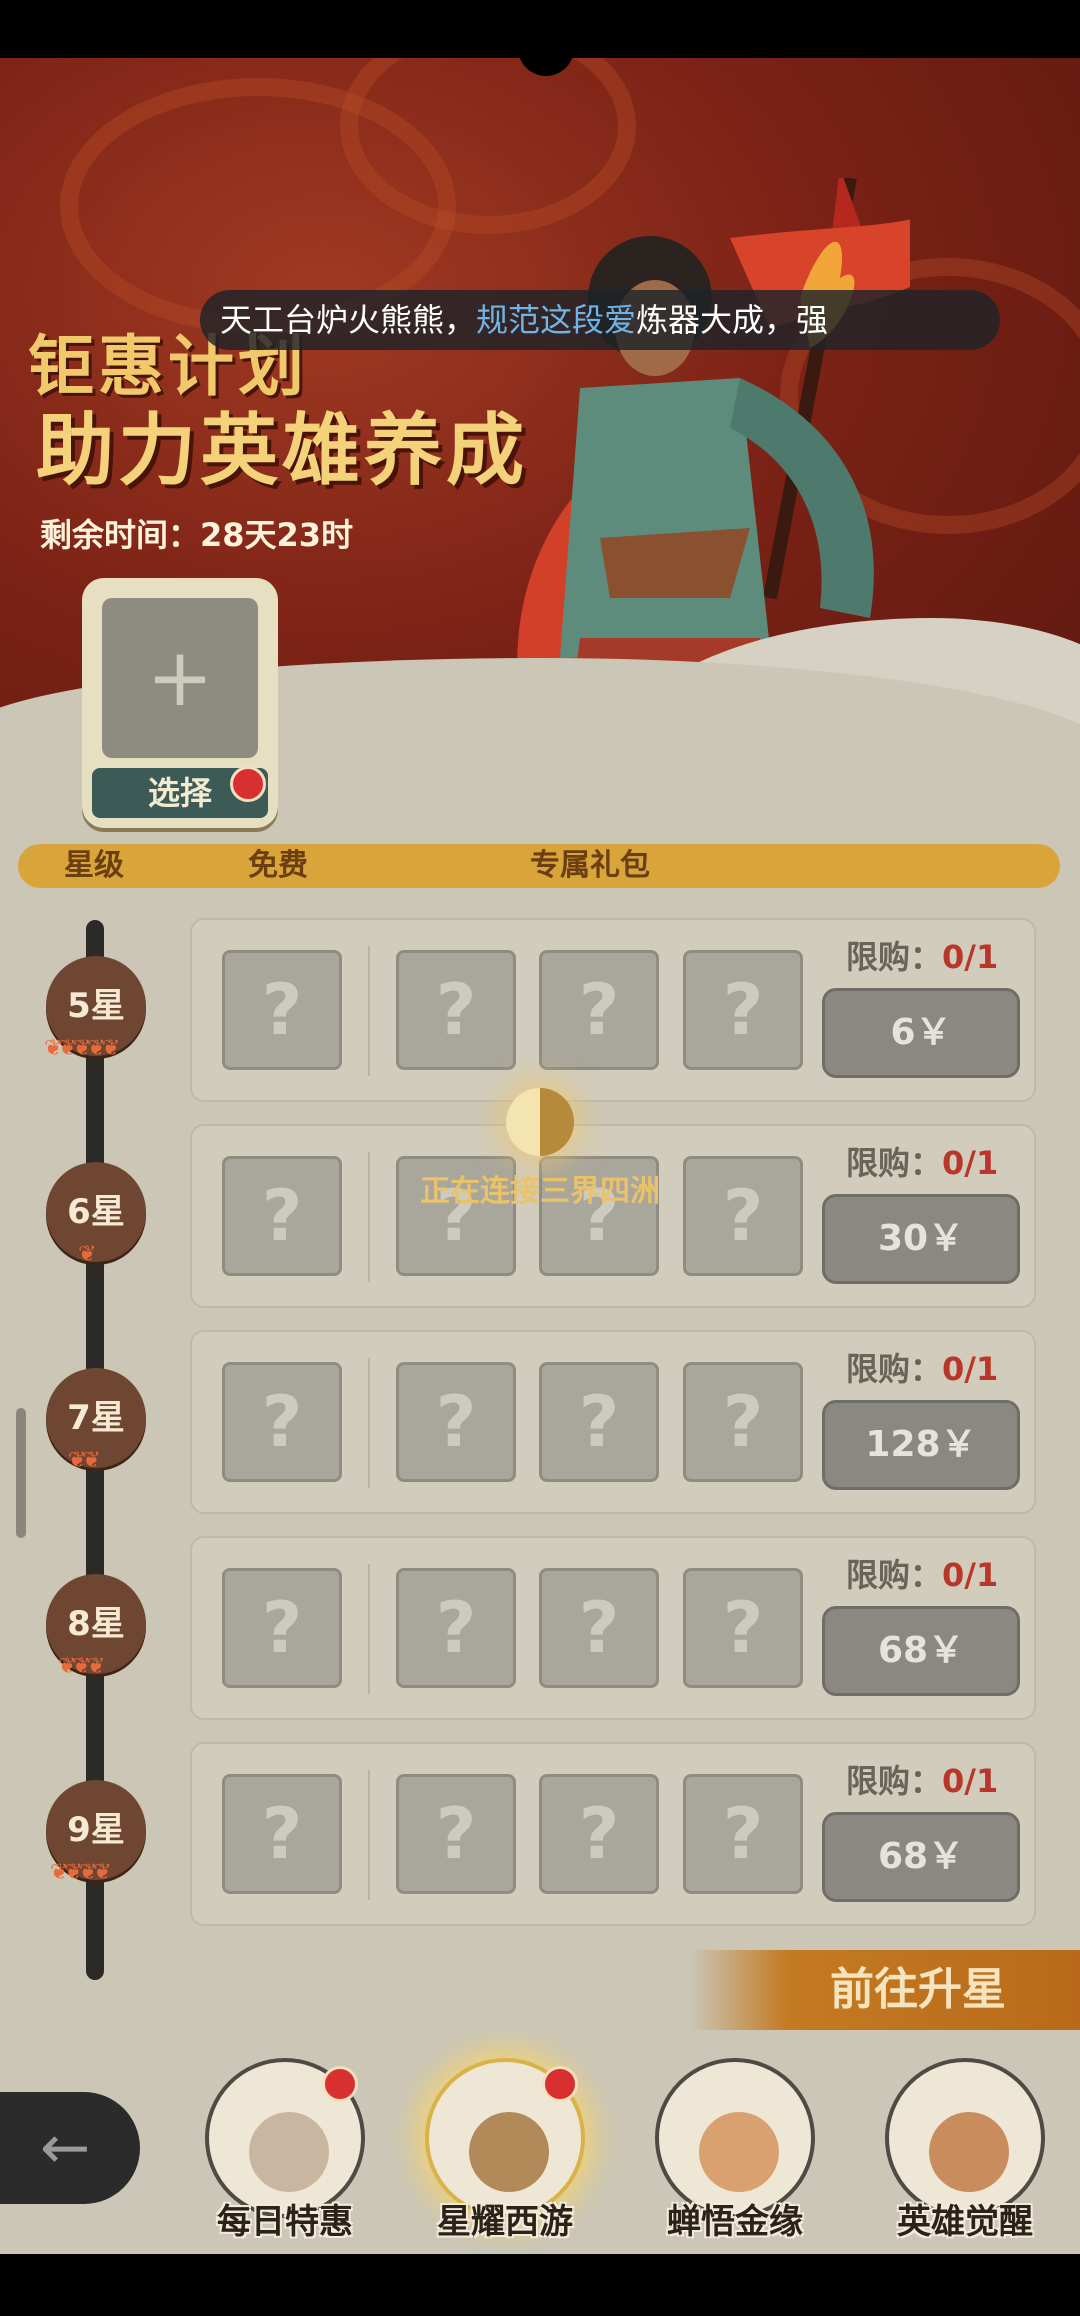 Image resolution: width=1080 pixels, height=2316 pixels. Describe the element at coordinates (278, 865) in the screenshot. I see `column-free: 免费` at that location.